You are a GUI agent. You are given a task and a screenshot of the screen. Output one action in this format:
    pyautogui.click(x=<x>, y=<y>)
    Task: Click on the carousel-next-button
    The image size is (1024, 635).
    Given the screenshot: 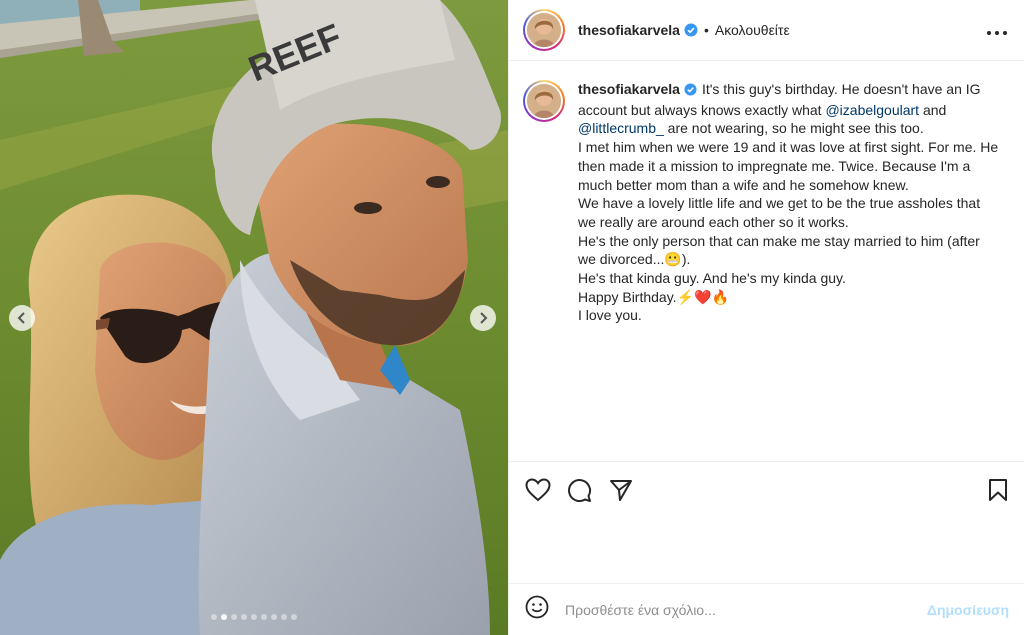 What is the action you would take?
    pyautogui.click(x=483, y=318)
    